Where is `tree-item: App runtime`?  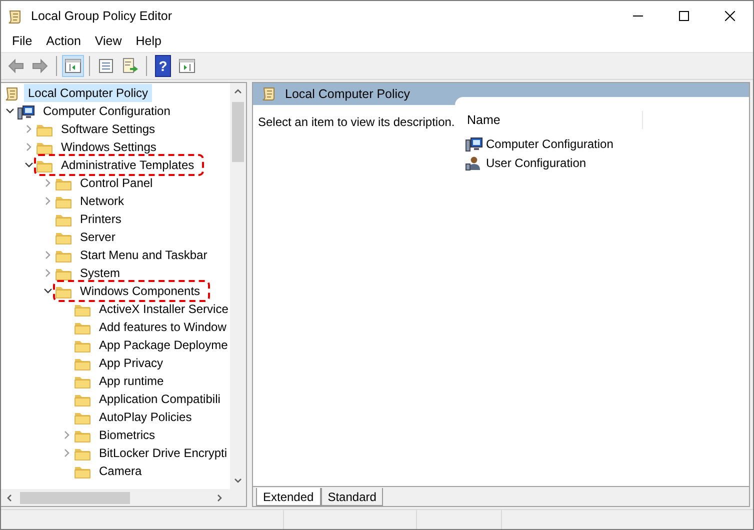
tree-item: App runtime is located at coordinates (131, 381).